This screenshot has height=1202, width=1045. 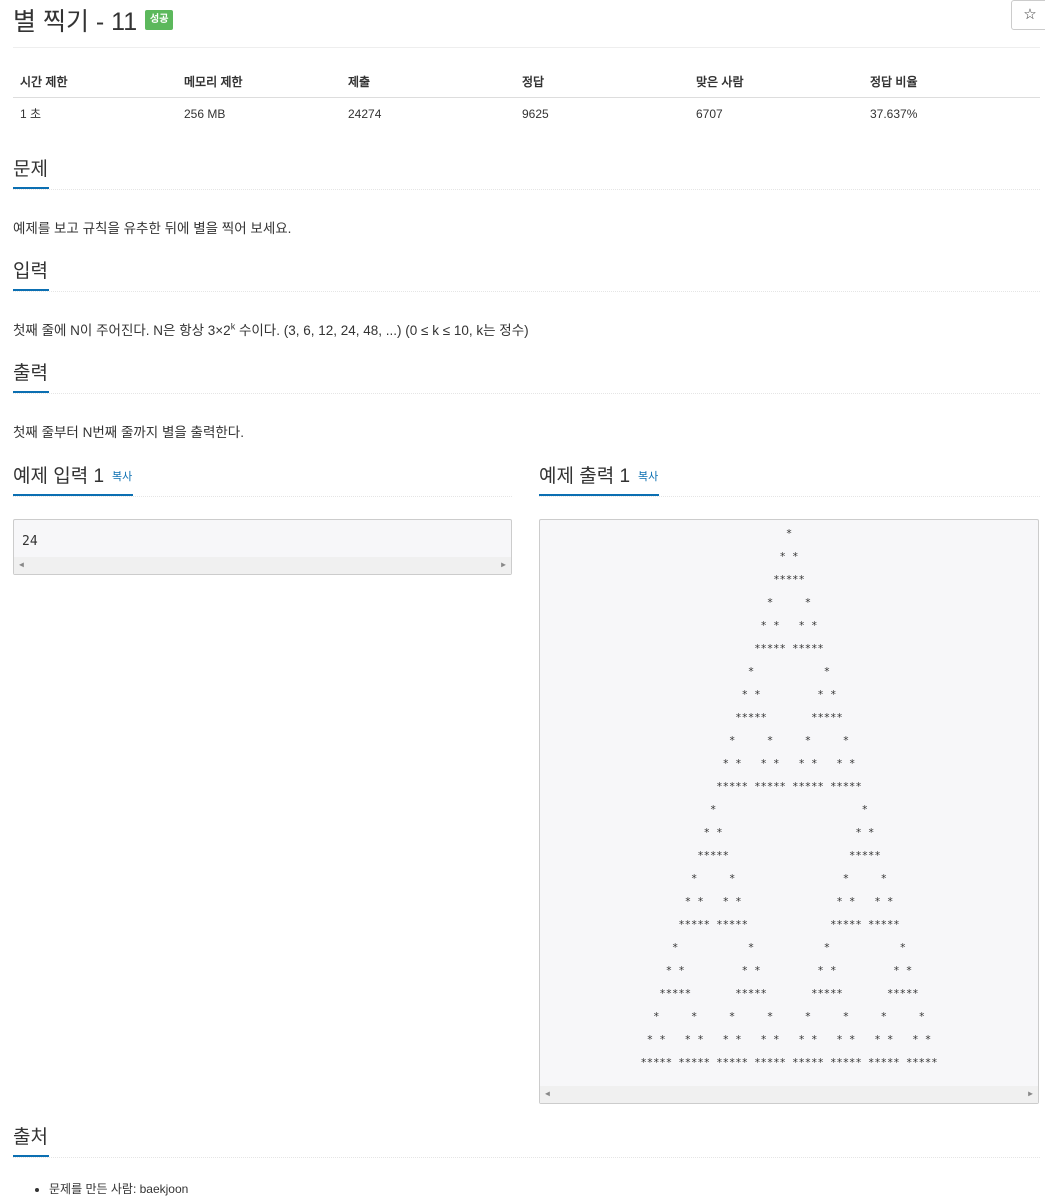 What do you see at coordinates (259, 82) in the screenshot?
I see `header-memory-limit: 메모리 제한` at bounding box center [259, 82].